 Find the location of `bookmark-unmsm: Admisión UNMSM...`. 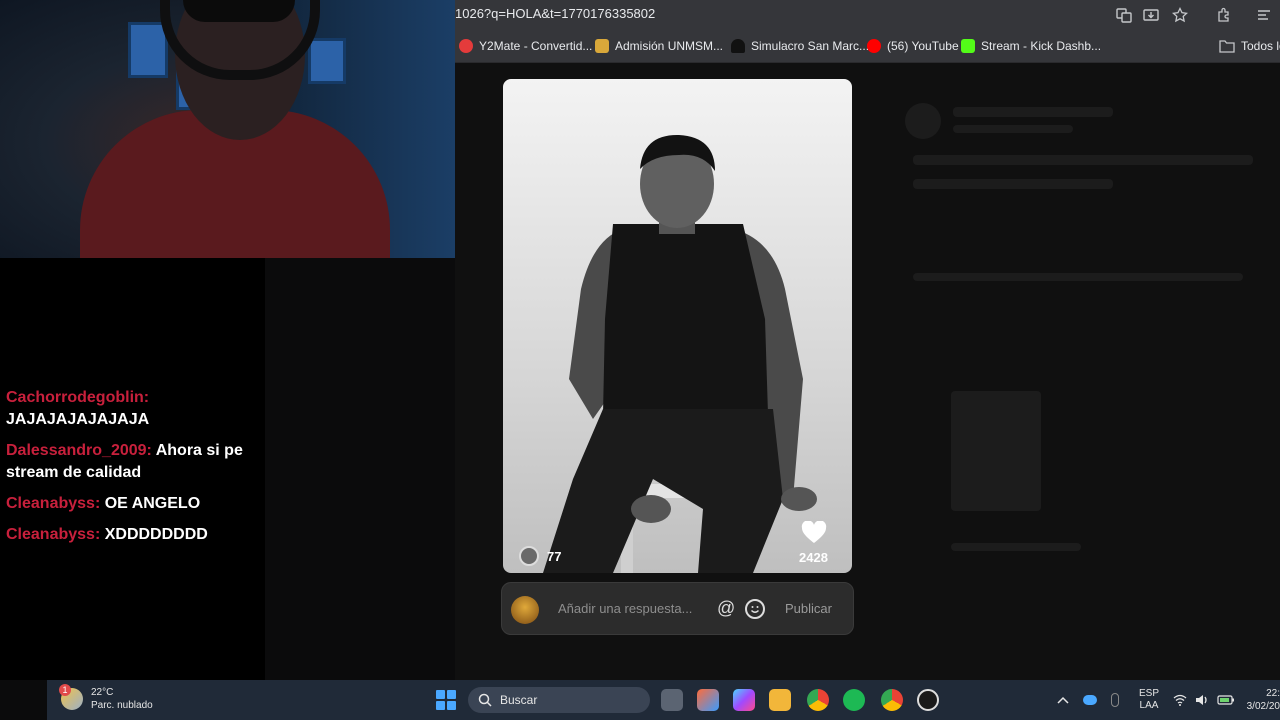

bookmark-unmsm: Admisión UNMSM... is located at coordinates (659, 46).